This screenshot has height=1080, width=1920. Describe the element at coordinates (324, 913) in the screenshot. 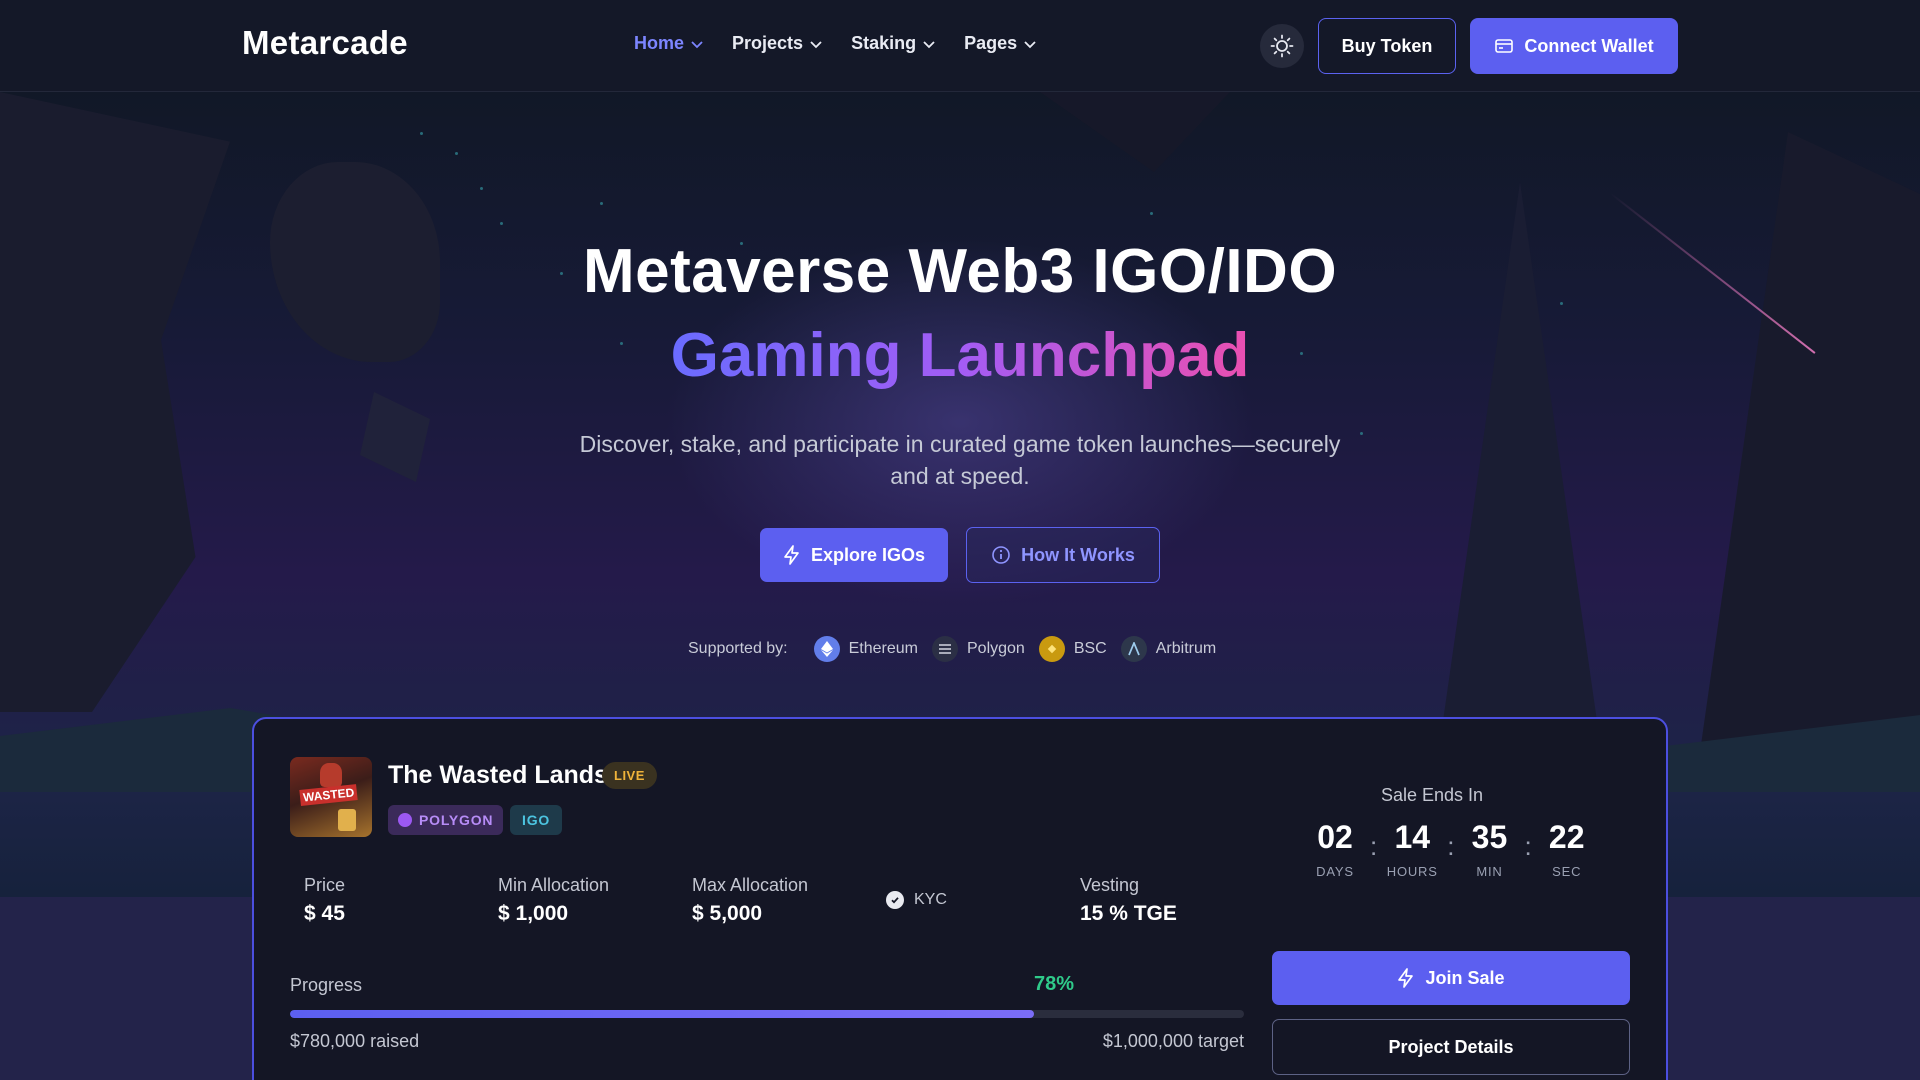

I see `stat-value: $ 45` at that location.